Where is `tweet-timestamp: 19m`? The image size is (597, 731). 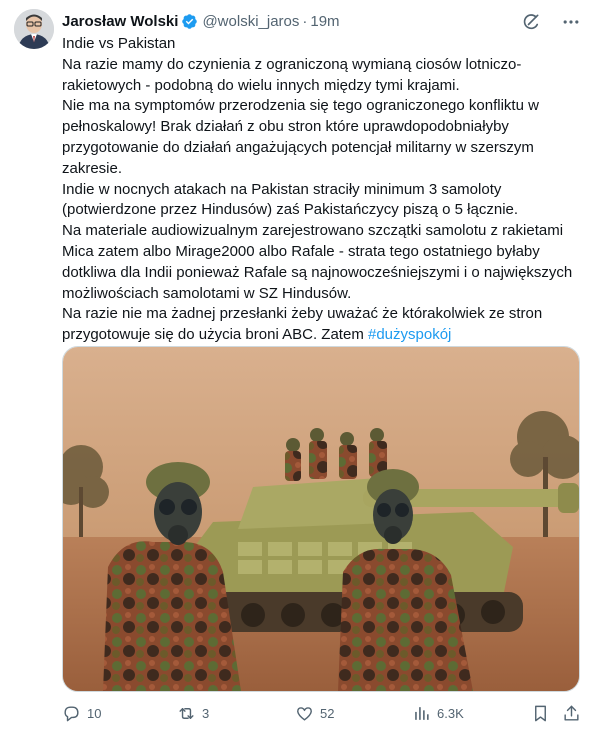
tweet-timestamp: 19m is located at coordinates (324, 21).